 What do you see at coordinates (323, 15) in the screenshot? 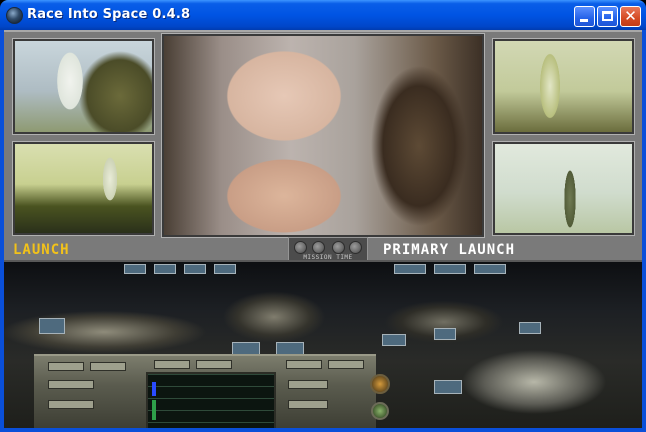
I see `window-titlebar: Race Into Space 0.4.8 ✕` at bounding box center [323, 15].